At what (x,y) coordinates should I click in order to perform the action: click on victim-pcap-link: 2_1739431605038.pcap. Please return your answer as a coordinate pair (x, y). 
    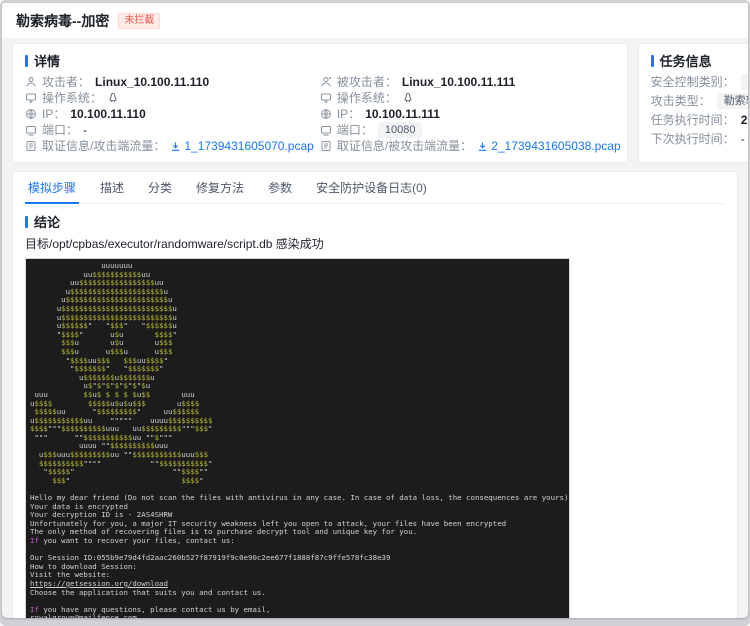
    Looking at the image, I should click on (549, 146).